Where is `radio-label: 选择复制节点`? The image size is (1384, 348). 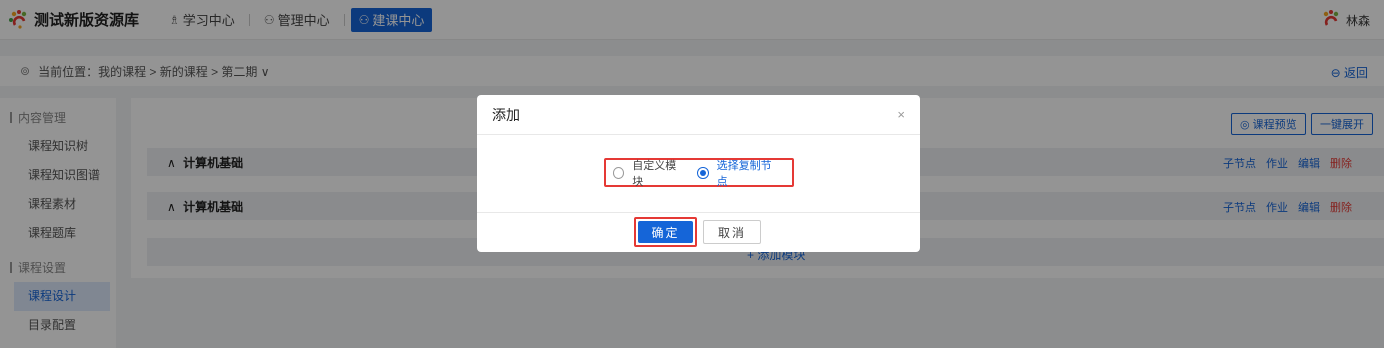
radio-label: 选择复制节点 is located at coordinates (744, 173).